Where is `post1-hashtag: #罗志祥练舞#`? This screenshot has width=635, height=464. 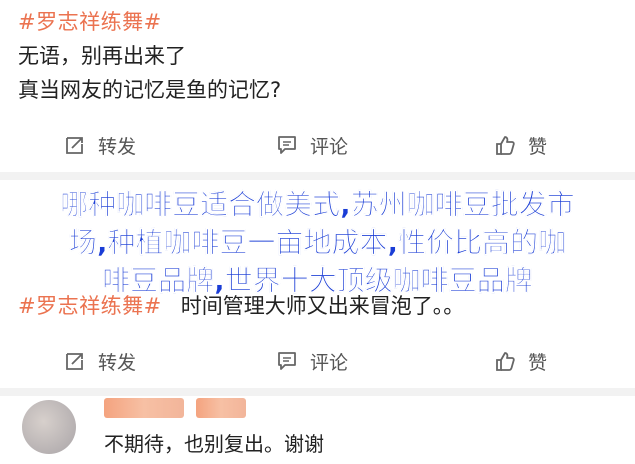 post1-hashtag: #罗志祥练舞# is located at coordinates (90, 21).